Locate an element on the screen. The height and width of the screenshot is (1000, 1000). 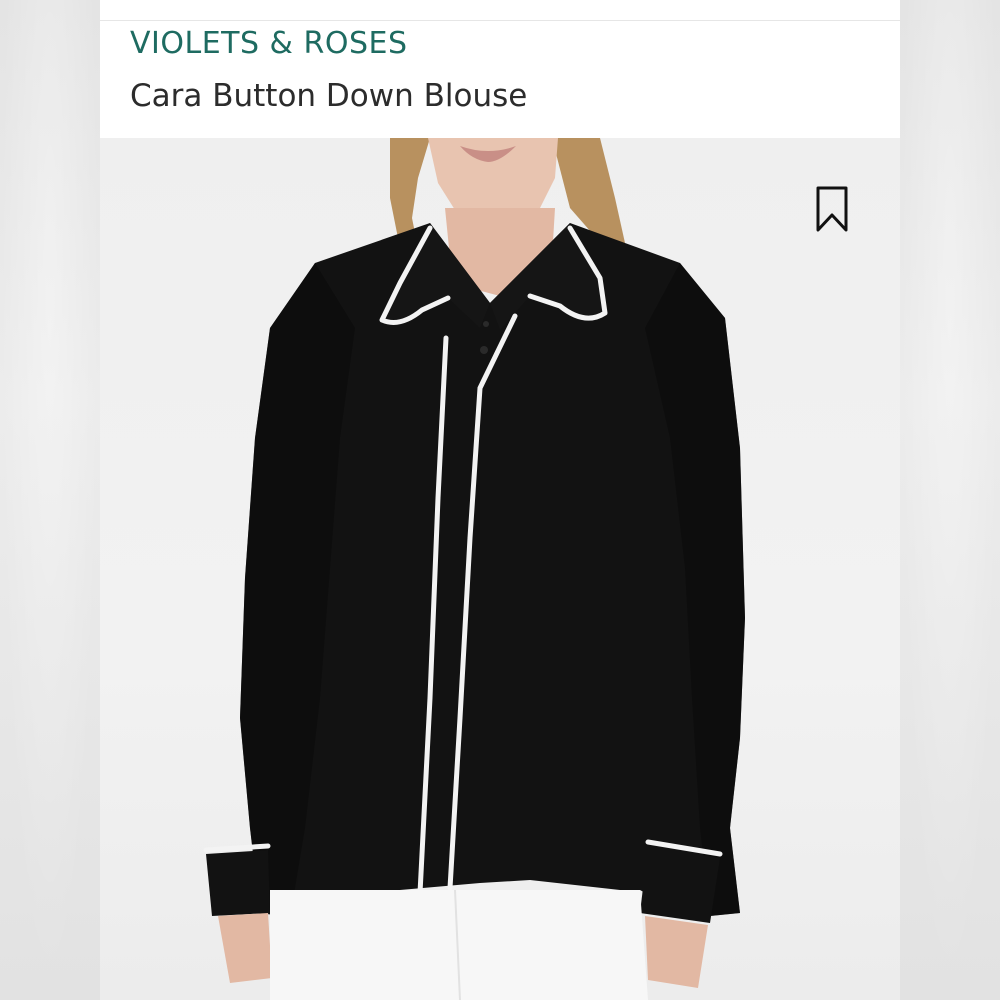
product-title: Cara Button Down Blouse is located at coordinates (329, 96).